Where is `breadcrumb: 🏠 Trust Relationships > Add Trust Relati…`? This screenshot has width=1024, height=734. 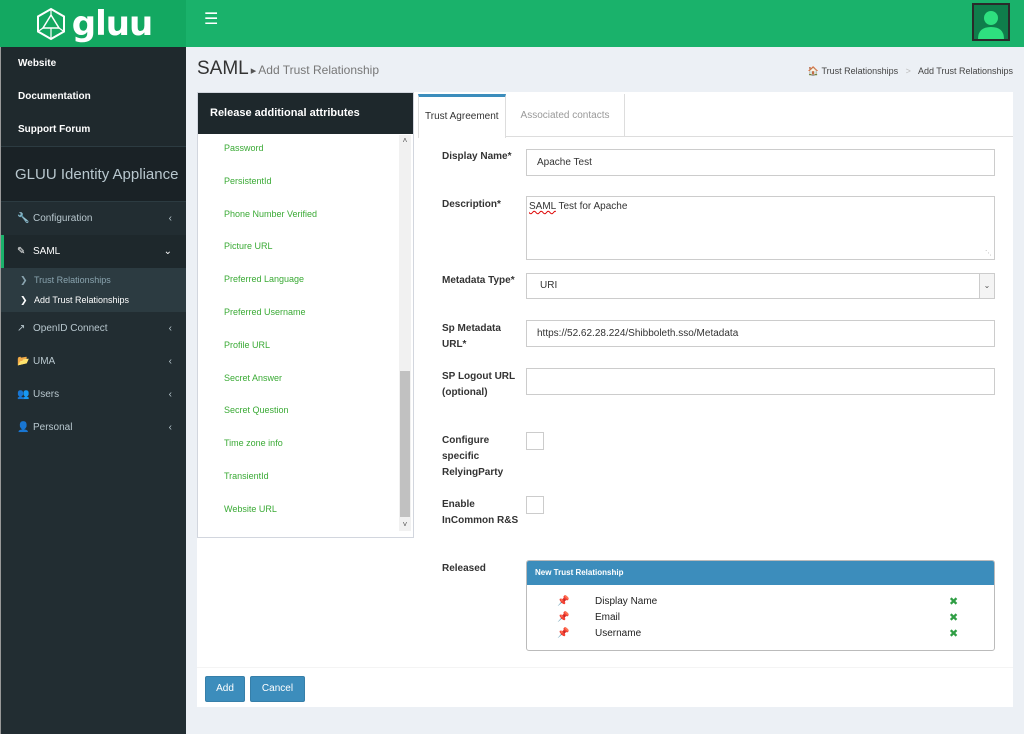
breadcrumb: 🏠 Trust Relationships > Add Trust Relati… is located at coordinates (910, 71).